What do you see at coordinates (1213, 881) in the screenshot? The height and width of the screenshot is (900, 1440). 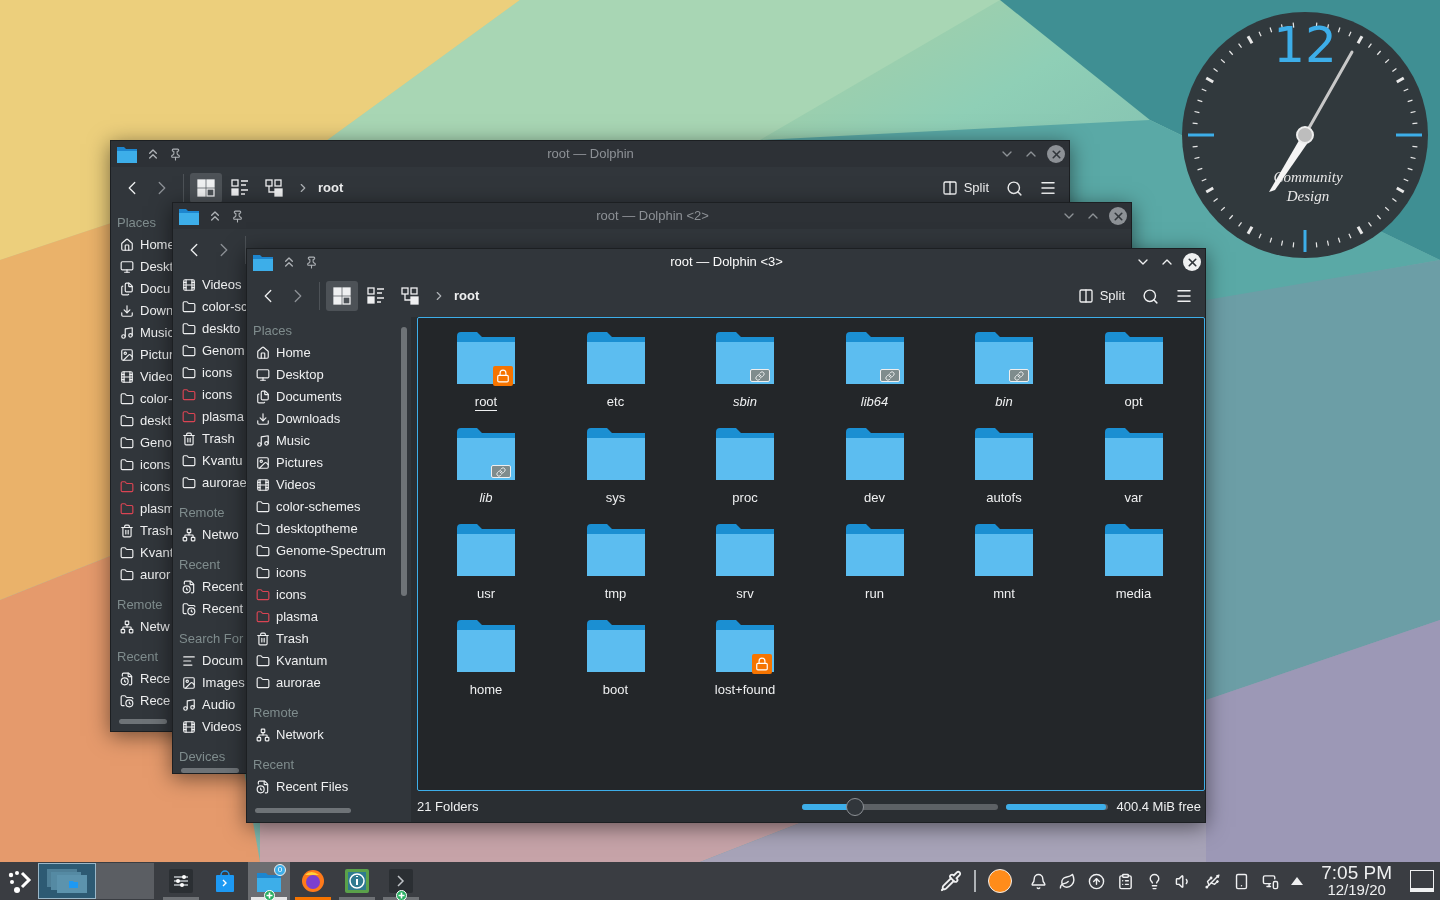 I see `usb-icon` at bounding box center [1213, 881].